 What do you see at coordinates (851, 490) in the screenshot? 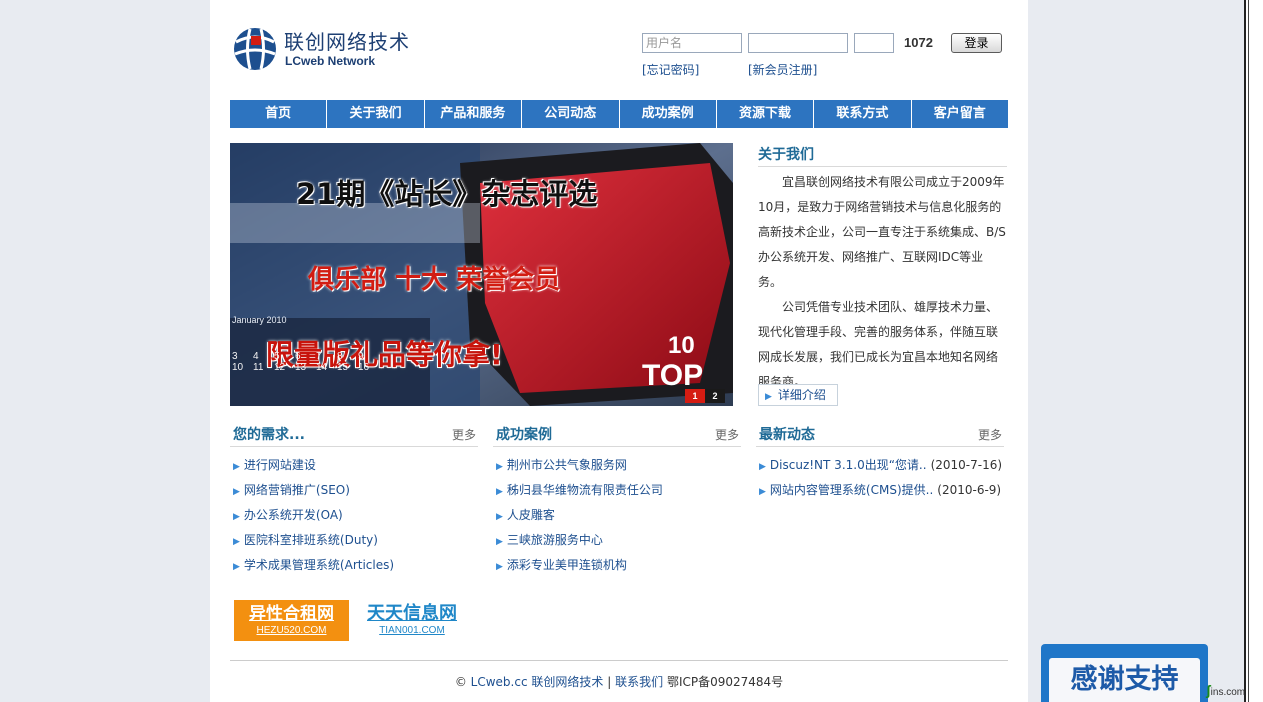
I see `news-link: 网站内容管理系统(CMS)提供..` at bounding box center [851, 490].